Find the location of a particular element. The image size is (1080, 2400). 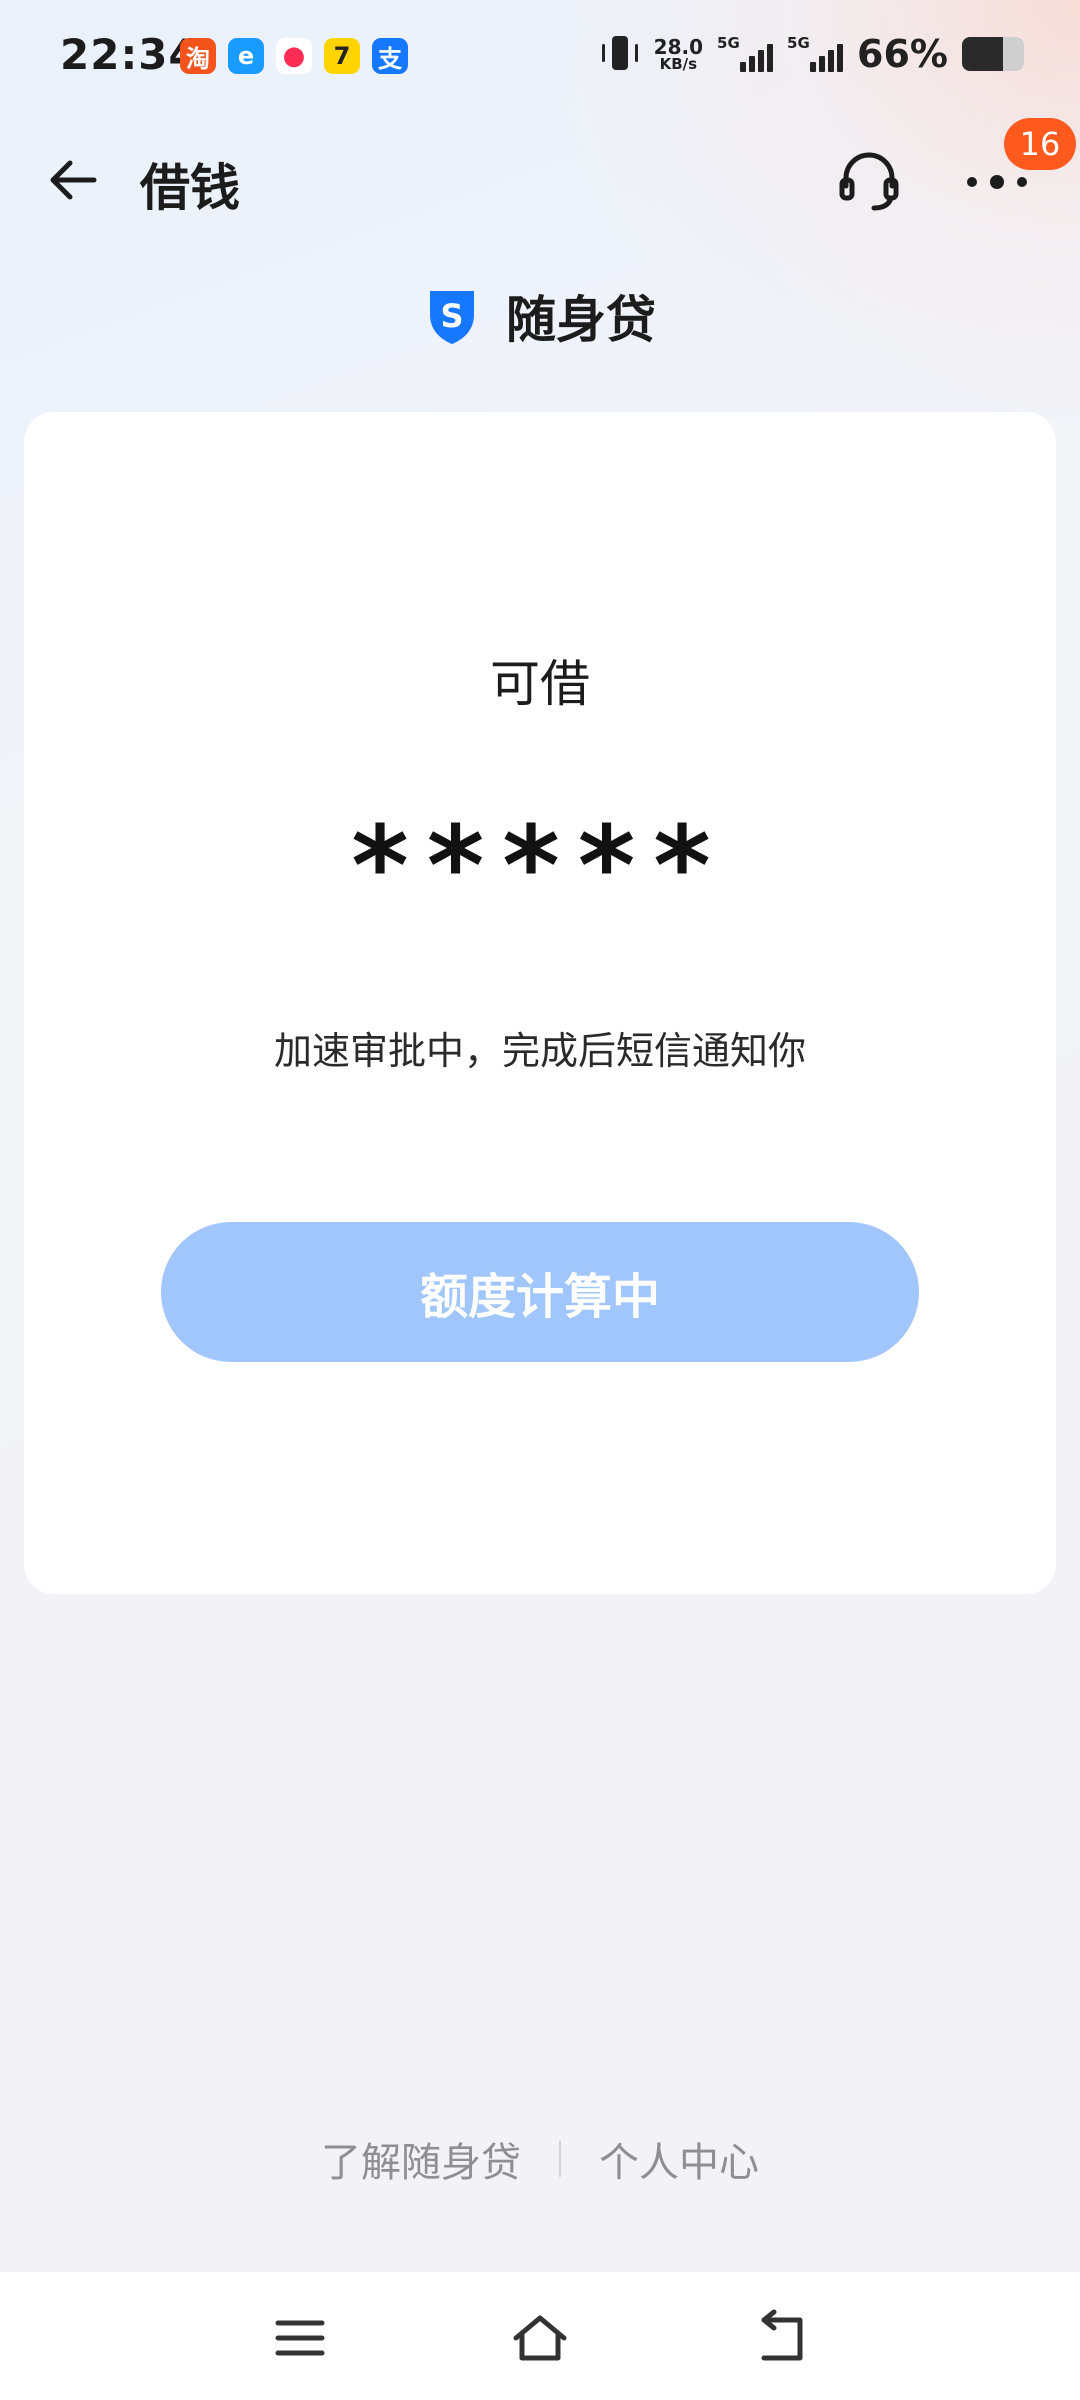

status-bar: 22:34 淘 e ● 7 支 28.0 KB/s 5G 5G 66% is located at coordinates (540, 58).